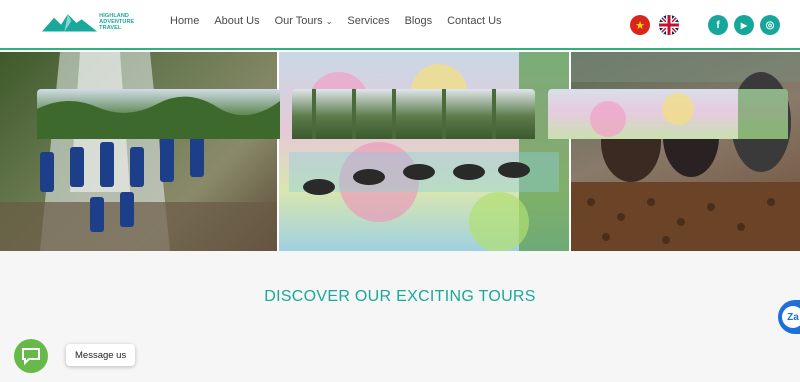 The height and width of the screenshot is (382, 800). Describe the element at coordinates (474, 21) in the screenshot. I see `nav-item-contact-us: Contact Us` at that location.